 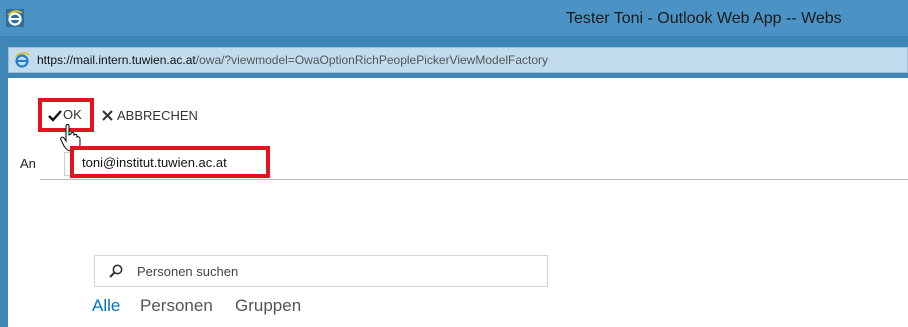 What do you see at coordinates (157, 115) in the screenshot?
I see `cancel-button-label: ABBRECHEN` at bounding box center [157, 115].